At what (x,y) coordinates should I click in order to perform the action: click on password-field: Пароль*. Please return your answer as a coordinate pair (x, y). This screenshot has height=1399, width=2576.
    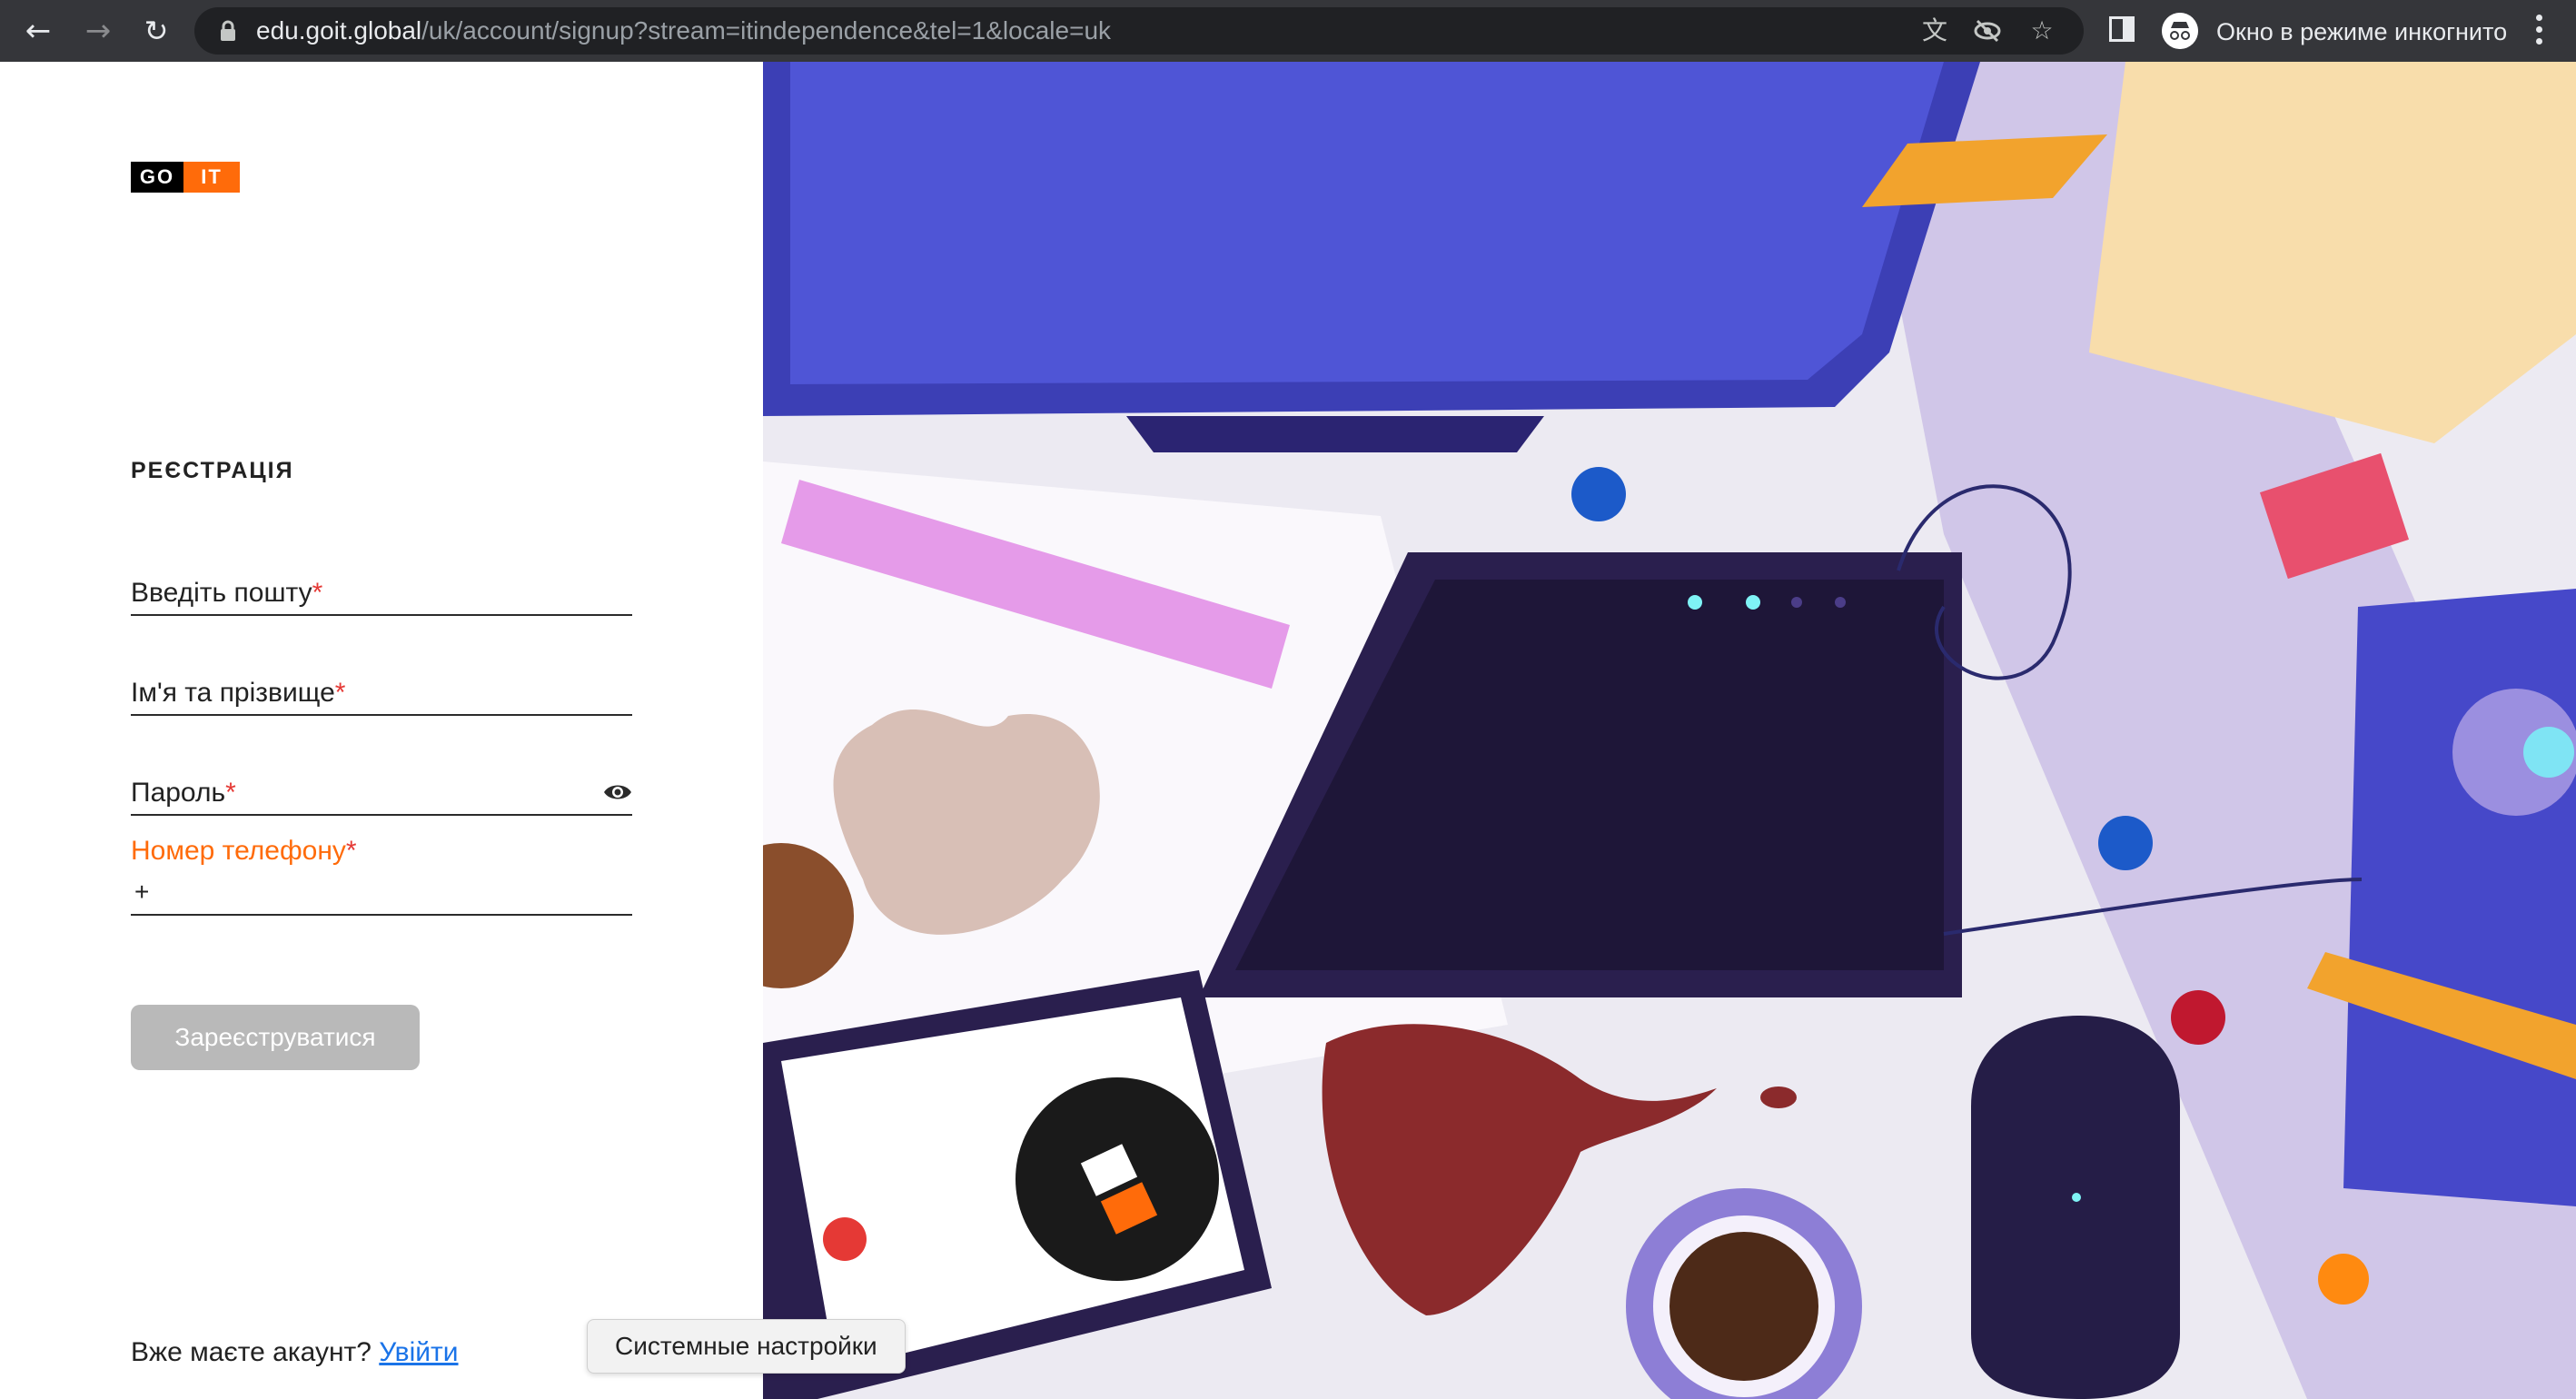
    Looking at the image, I should click on (381, 794).